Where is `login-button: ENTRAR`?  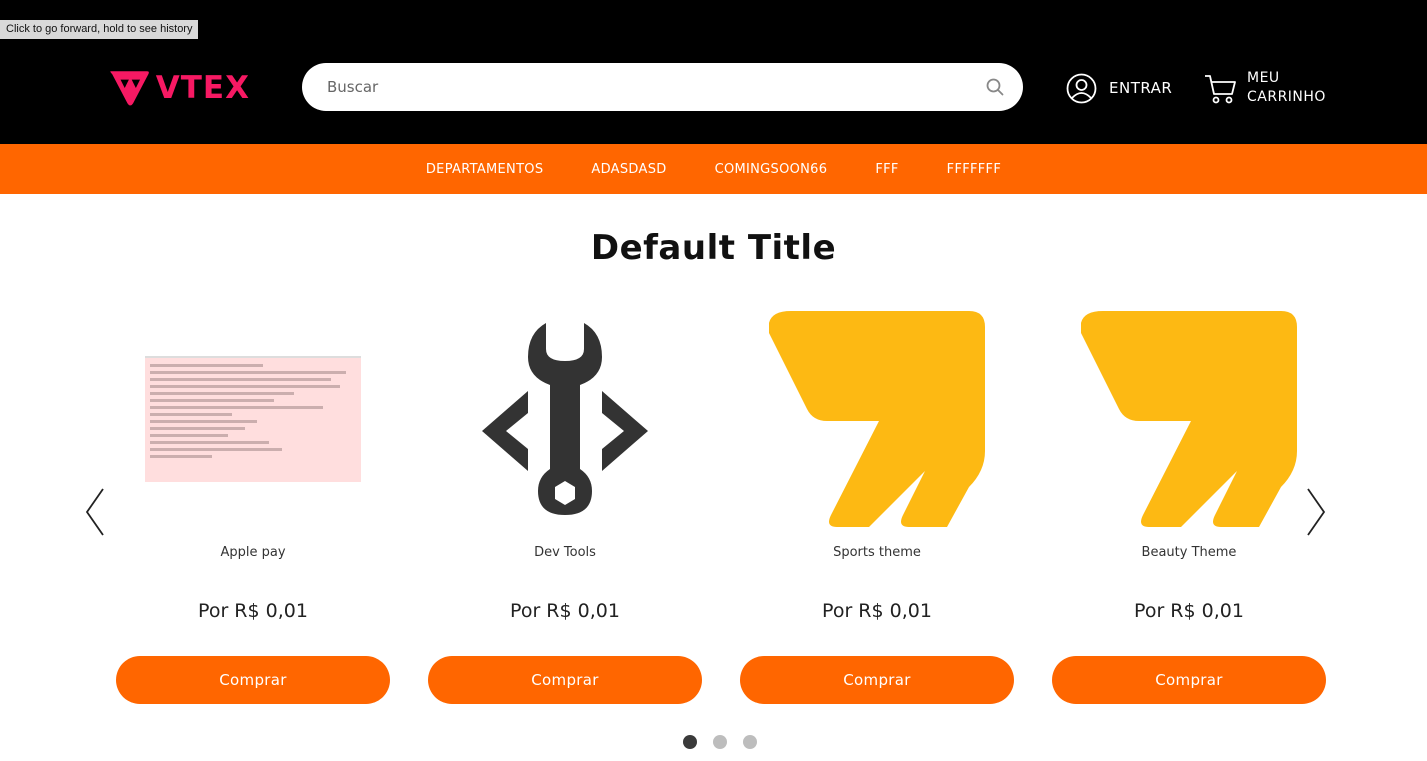 login-button: ENTRAR is located at coordinates (1119, 88).